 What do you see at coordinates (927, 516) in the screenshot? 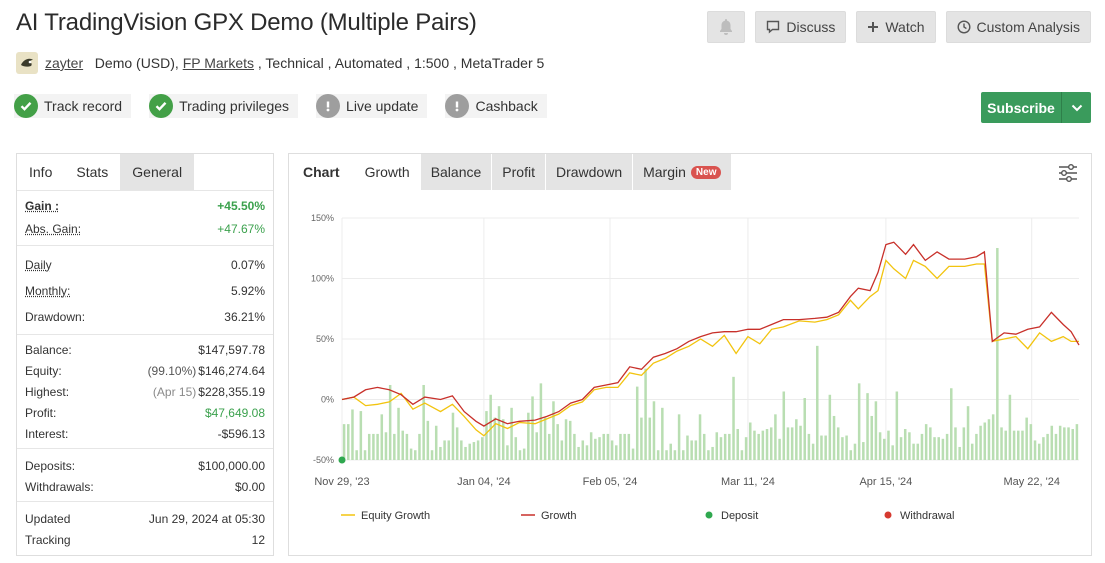
I see `legend-withdrawal-label: Withdrawal` at bounding box center [927, 516].